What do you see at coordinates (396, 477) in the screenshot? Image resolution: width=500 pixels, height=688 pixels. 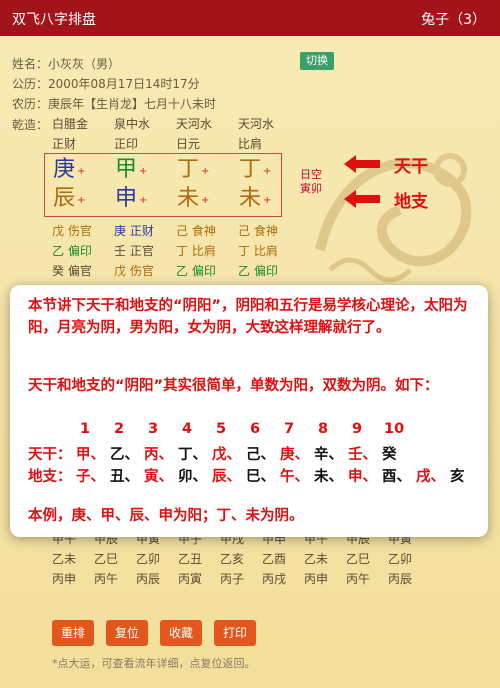 I see `dizhi-item: 酉、` at bounding box center [396, 477].